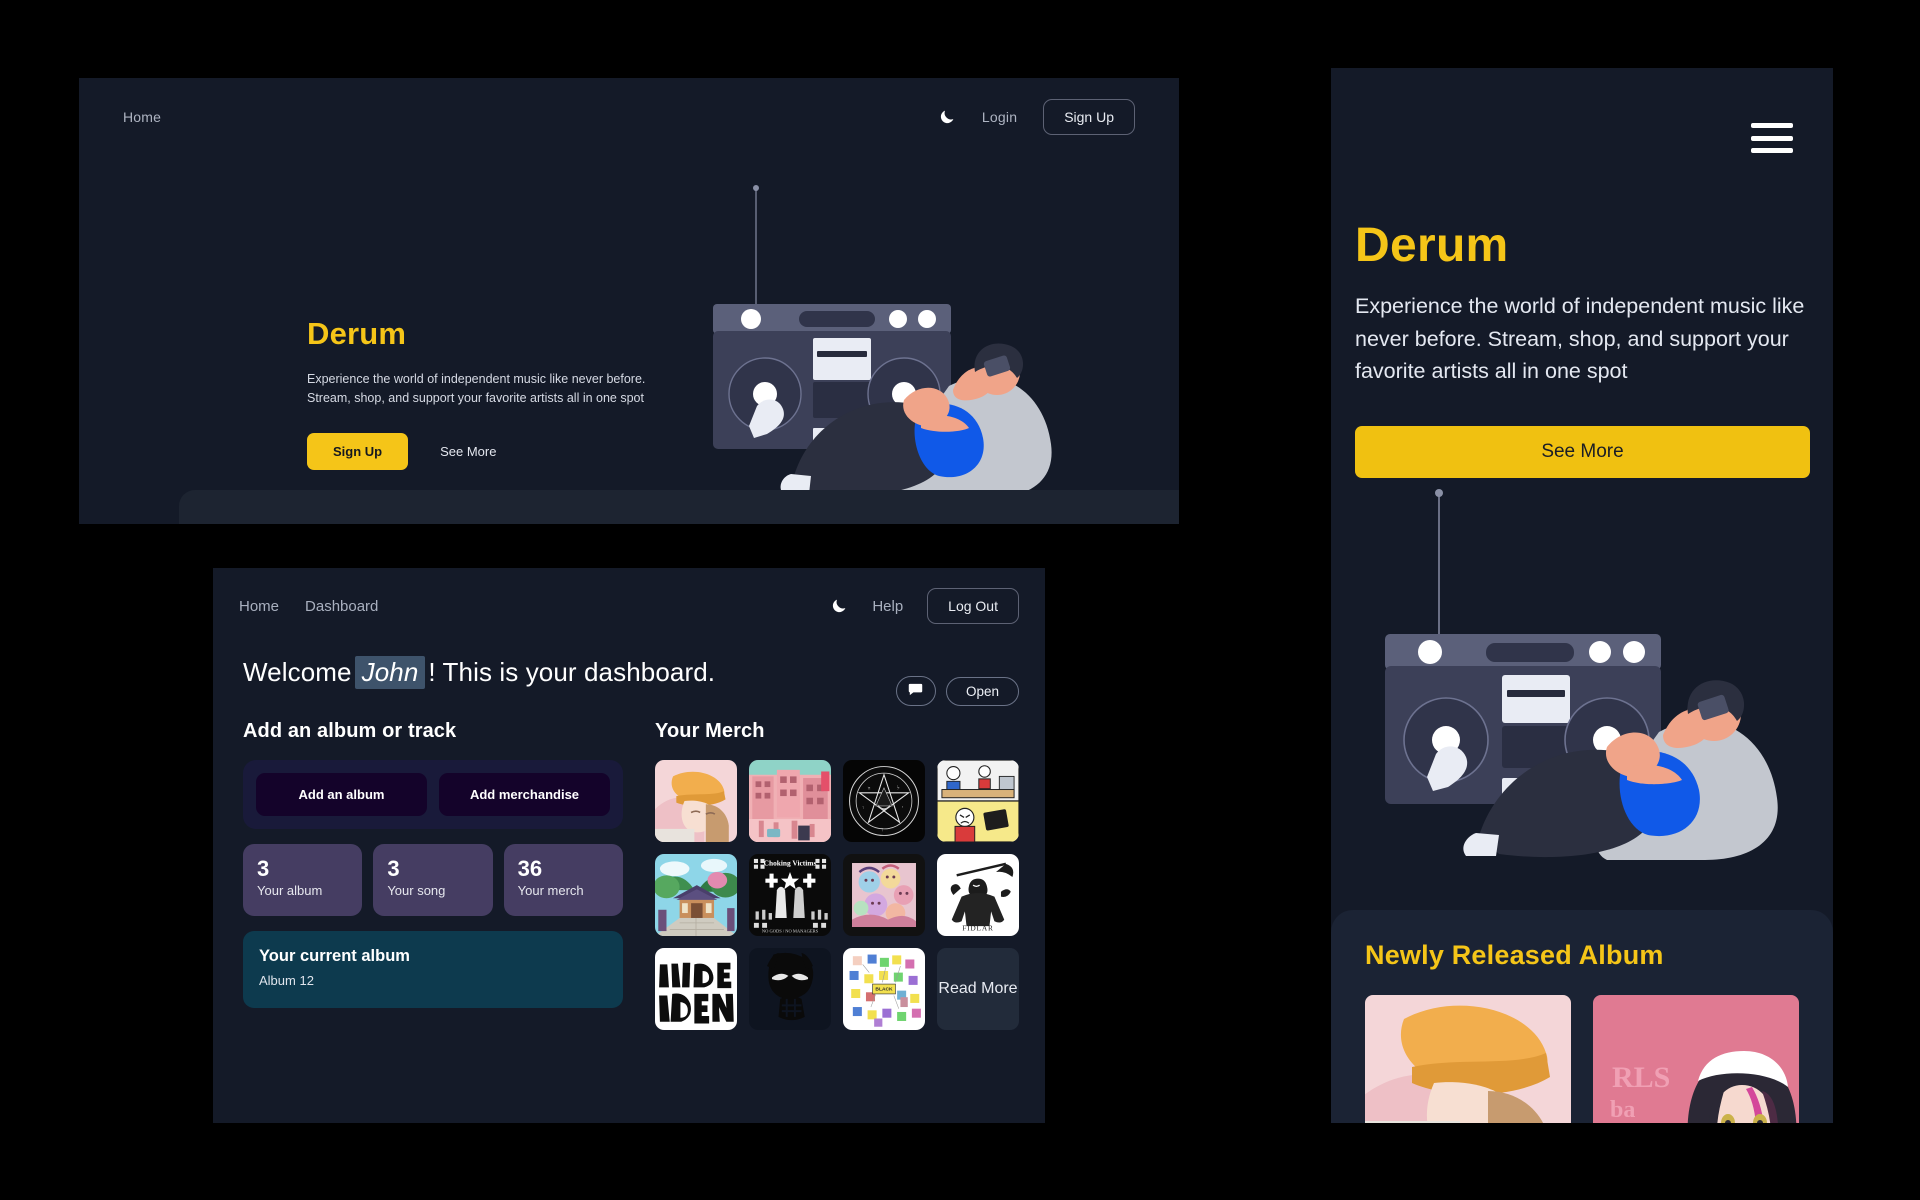 This screenshot has width=1920, height=1200. Describe the element at coordinates (433, 794) in the screenshot. I see `add-actions-box: Add an album Add merchandise` at that location.